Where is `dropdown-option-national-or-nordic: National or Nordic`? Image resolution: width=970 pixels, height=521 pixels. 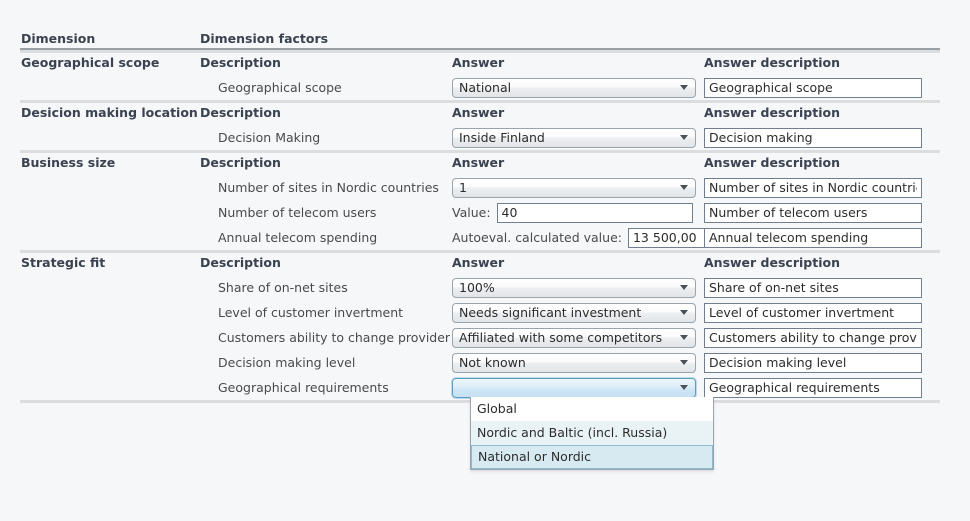 dropdown-option-national-or-nordic: National or Nordic is located at coordinates (592, 457).